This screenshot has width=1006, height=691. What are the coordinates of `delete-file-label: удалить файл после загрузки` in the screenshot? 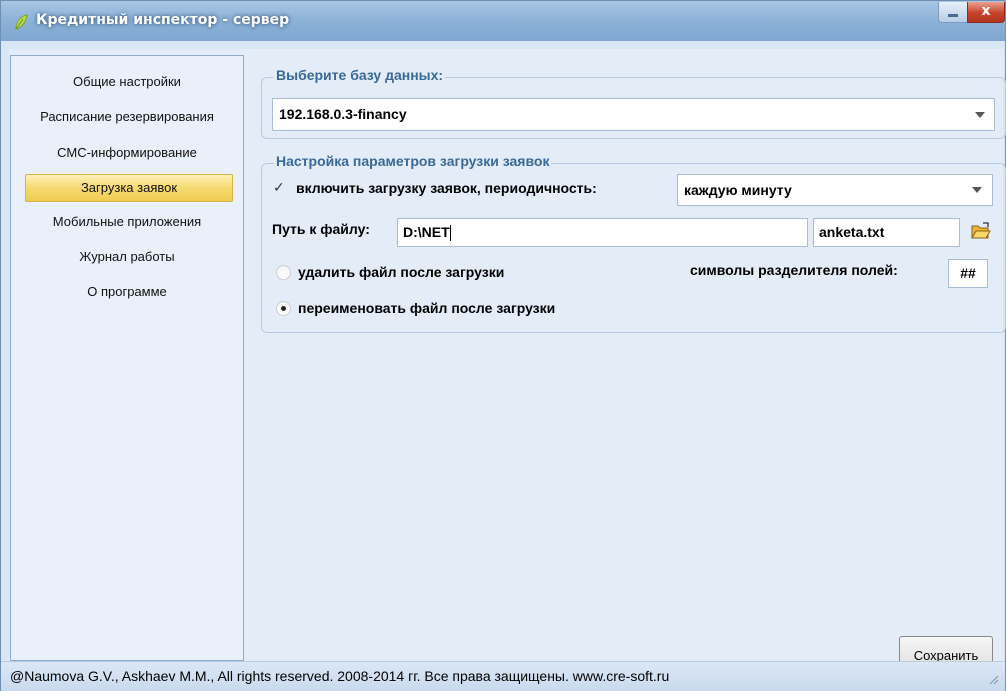 It's located at (401, 272).